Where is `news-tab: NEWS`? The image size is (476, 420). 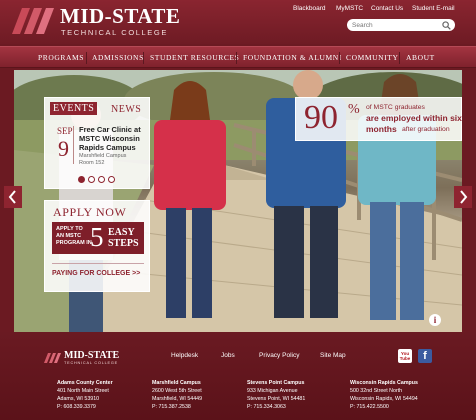 news-tab: NEWS is located at coordinates (126, 109).